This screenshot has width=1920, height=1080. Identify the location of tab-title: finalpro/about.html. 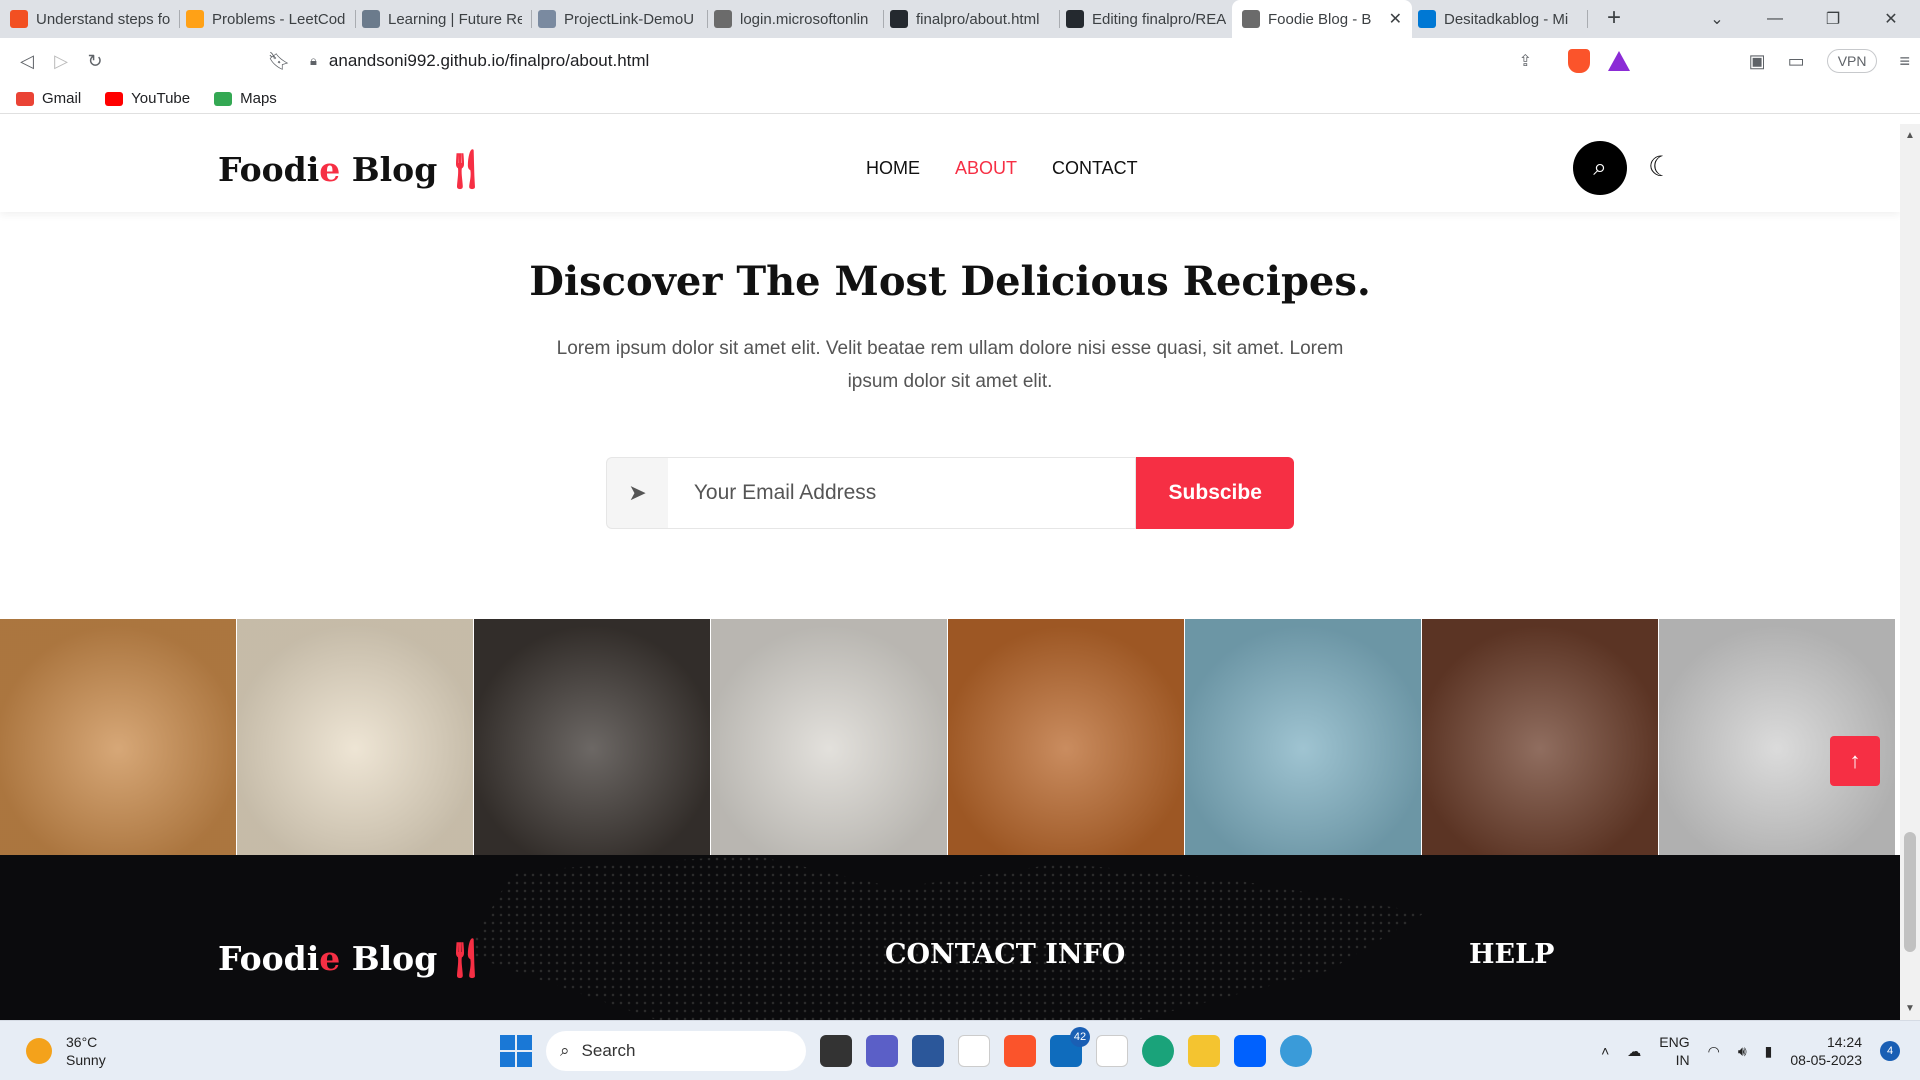
(978, 19).